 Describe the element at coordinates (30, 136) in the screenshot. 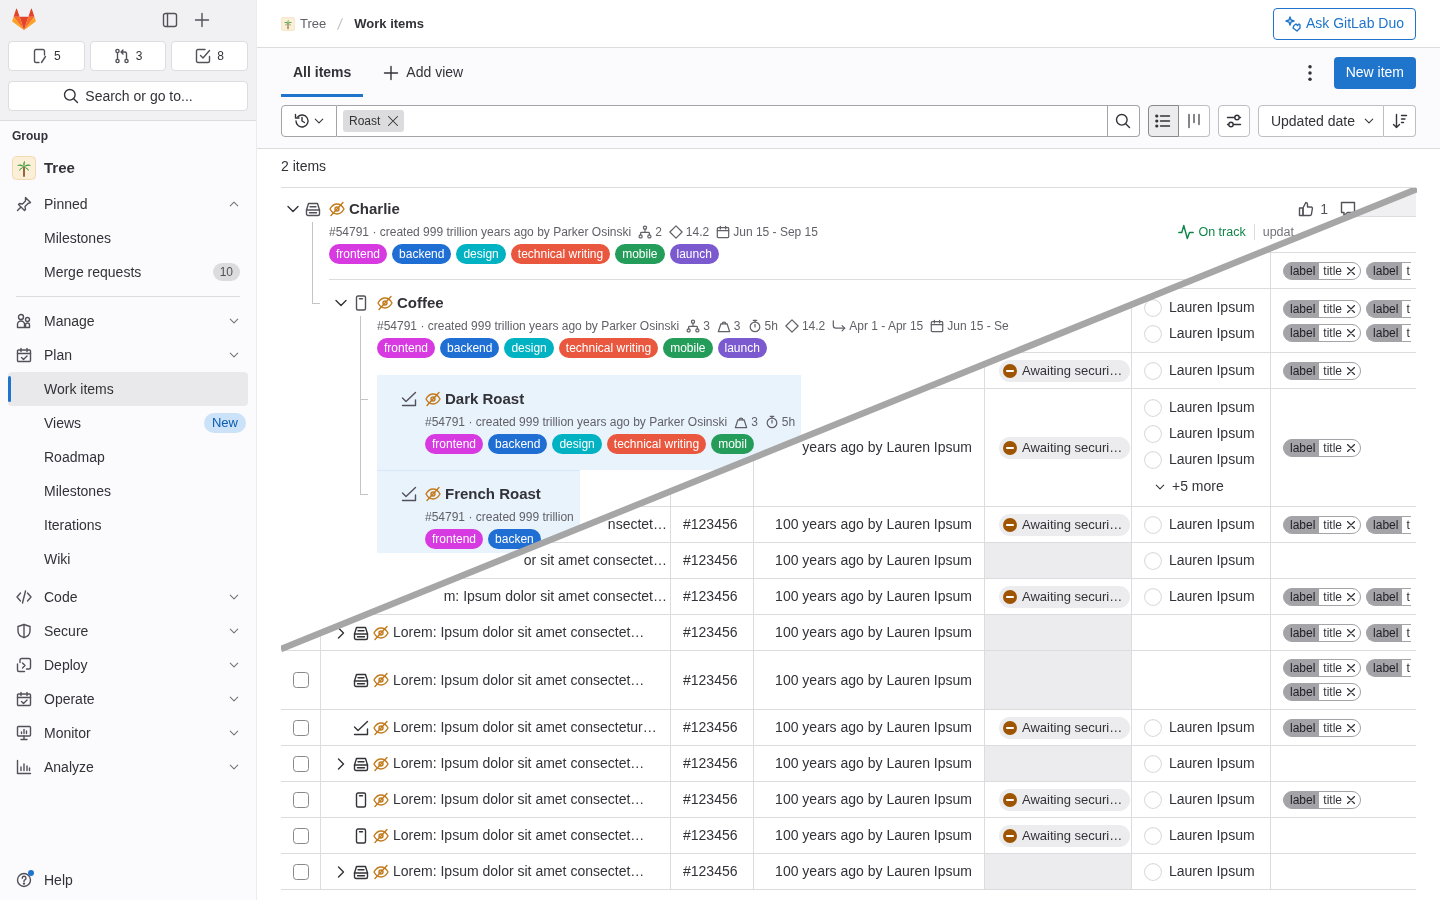

I see `context-heading: Group` at that location.